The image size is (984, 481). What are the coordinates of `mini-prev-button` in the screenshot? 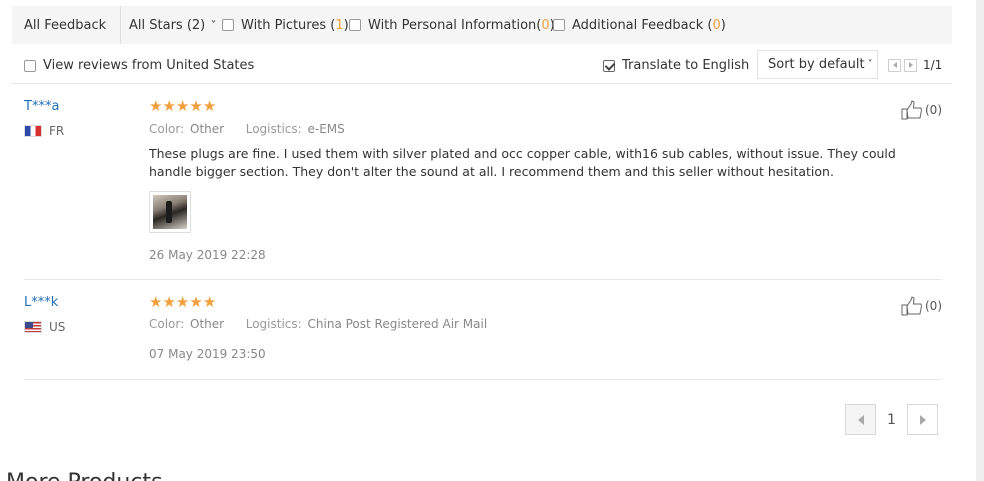 It's located at (894, 65).